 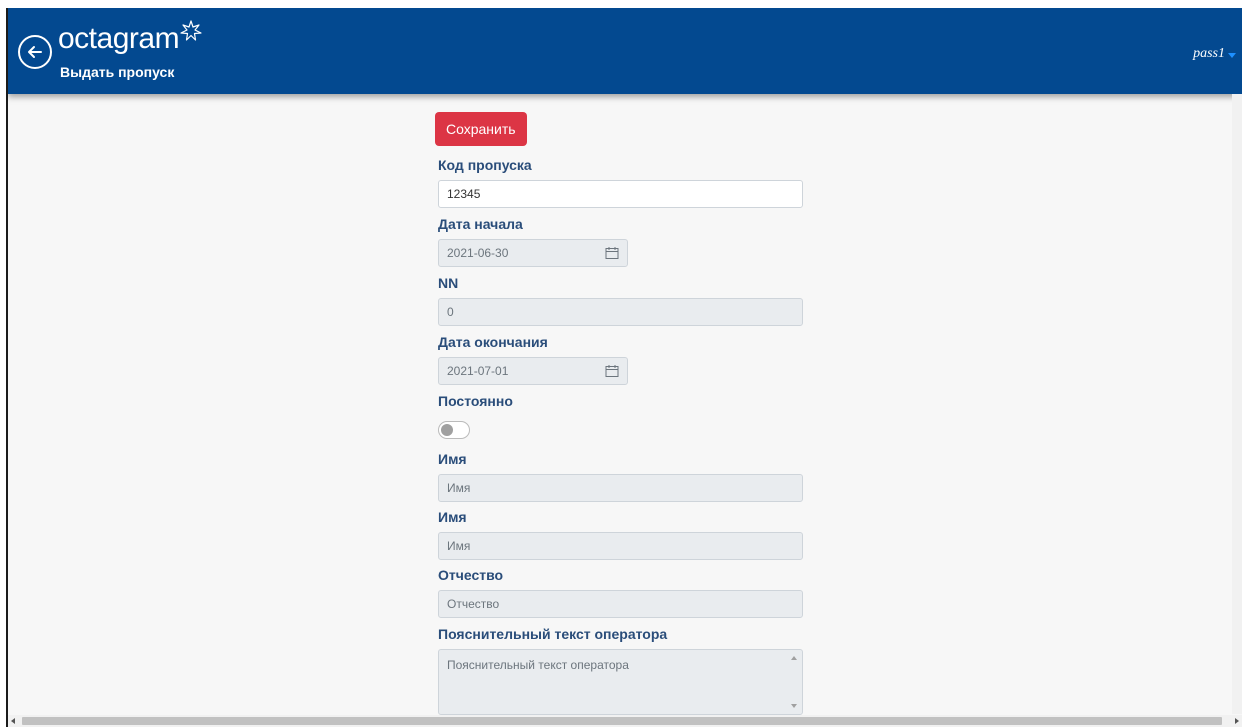 What do you see at coordinates (13, 721) in the screenshot?
I see `scroll-left-icon` at bounding box center [13, 721].